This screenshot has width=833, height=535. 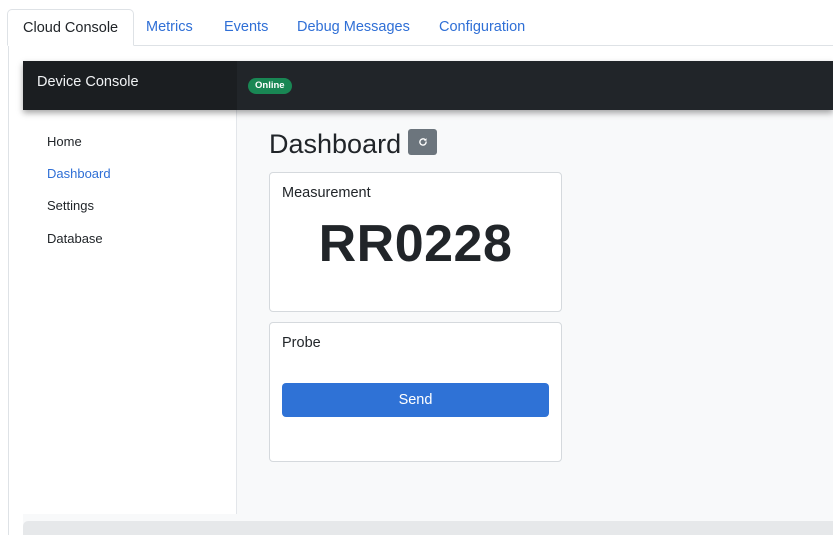 I want to click on tab-metrics: Metrics, so click(x=169, y=27).